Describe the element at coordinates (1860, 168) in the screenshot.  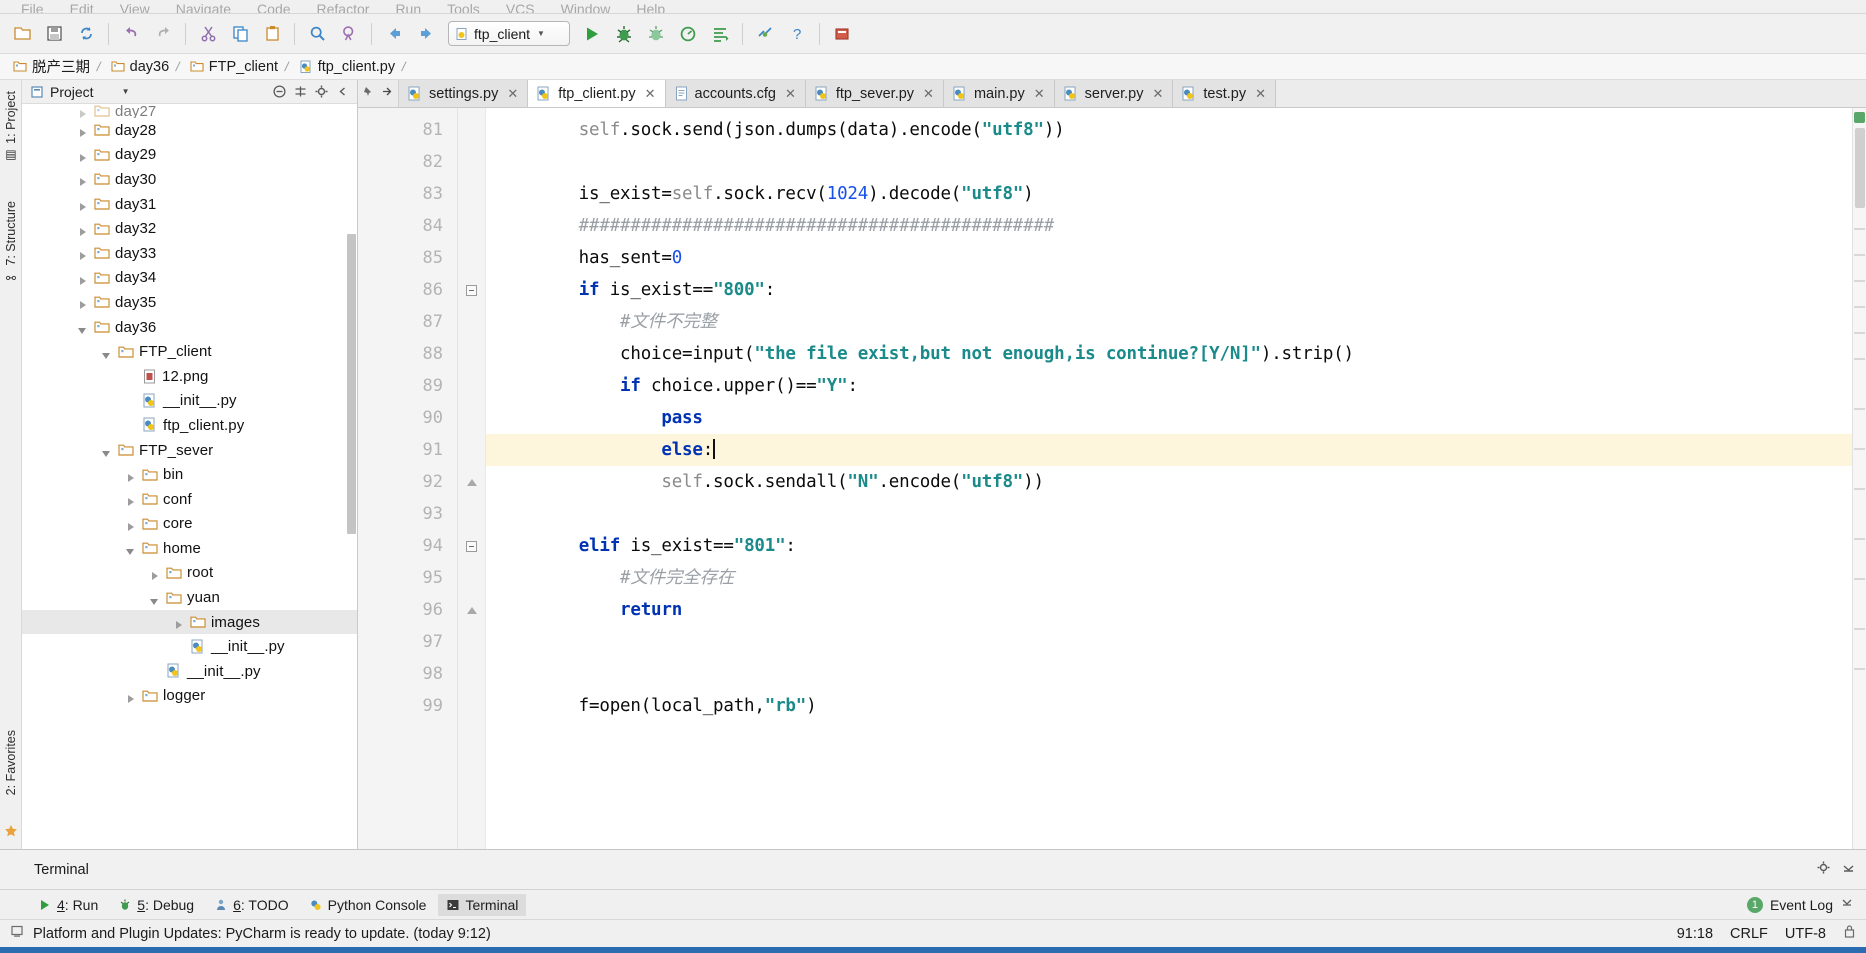
I see `editor-scroll-thumb` at that location.